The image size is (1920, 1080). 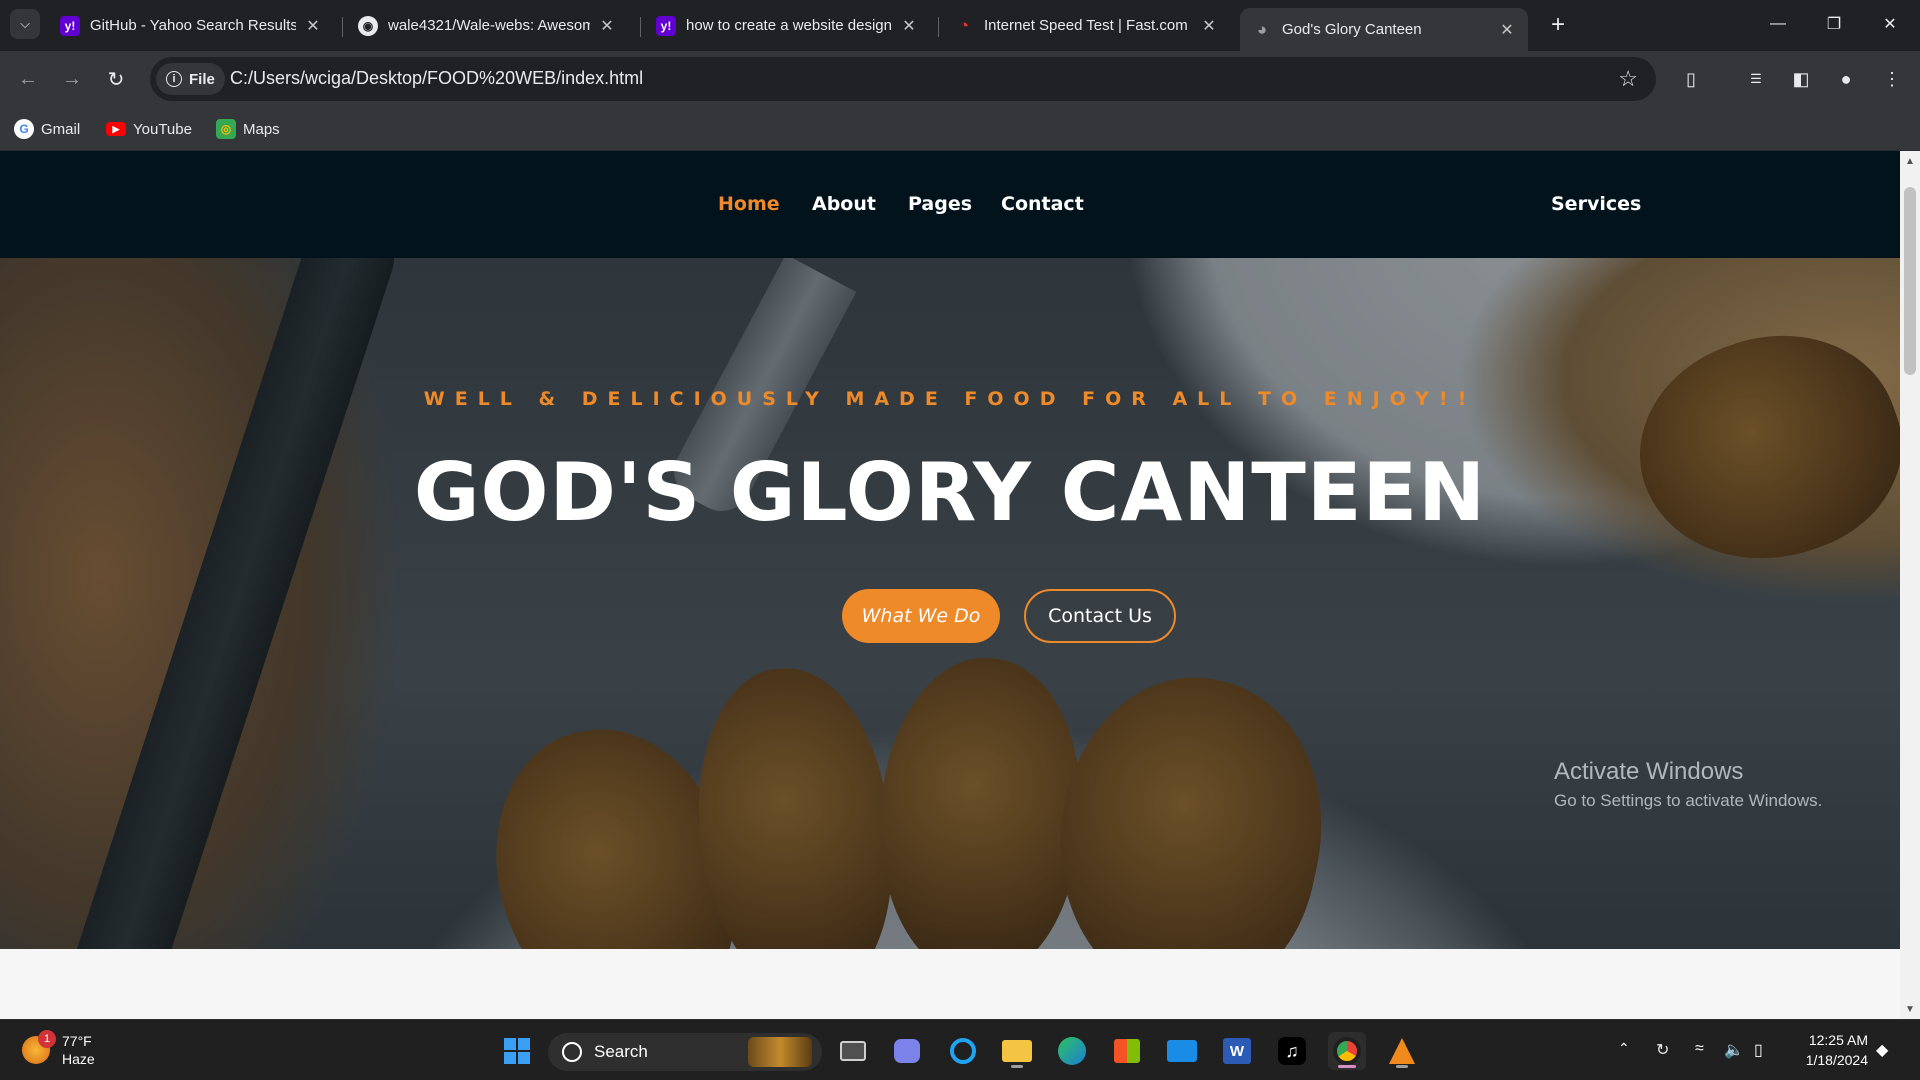 I want to click on tab-title: God's Glory Canteen, so click(x=1352, y=29).